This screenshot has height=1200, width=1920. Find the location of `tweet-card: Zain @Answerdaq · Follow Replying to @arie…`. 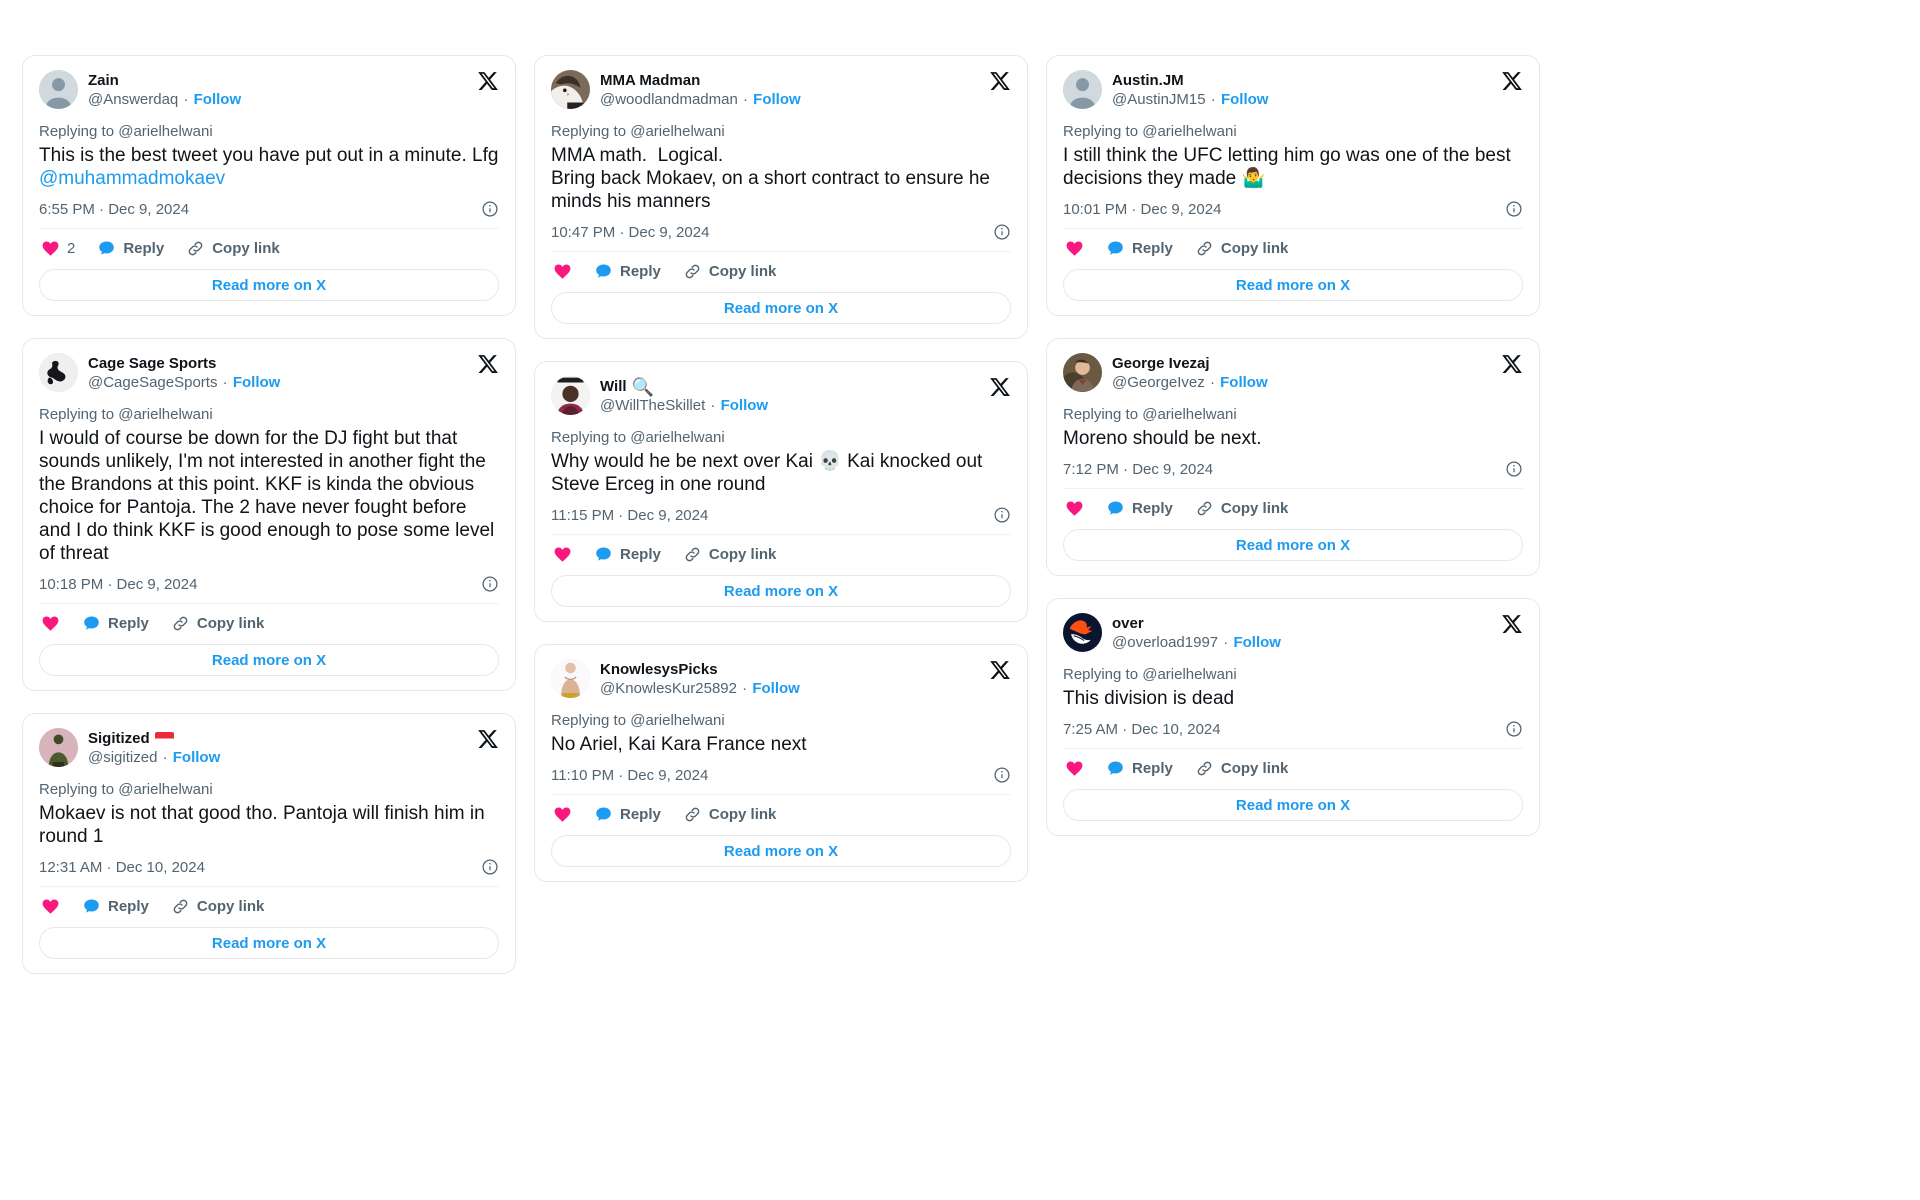

tweet-card: Zain @Answerdaq · Follow Replying to @arie… is located at coordinates (269, 185).